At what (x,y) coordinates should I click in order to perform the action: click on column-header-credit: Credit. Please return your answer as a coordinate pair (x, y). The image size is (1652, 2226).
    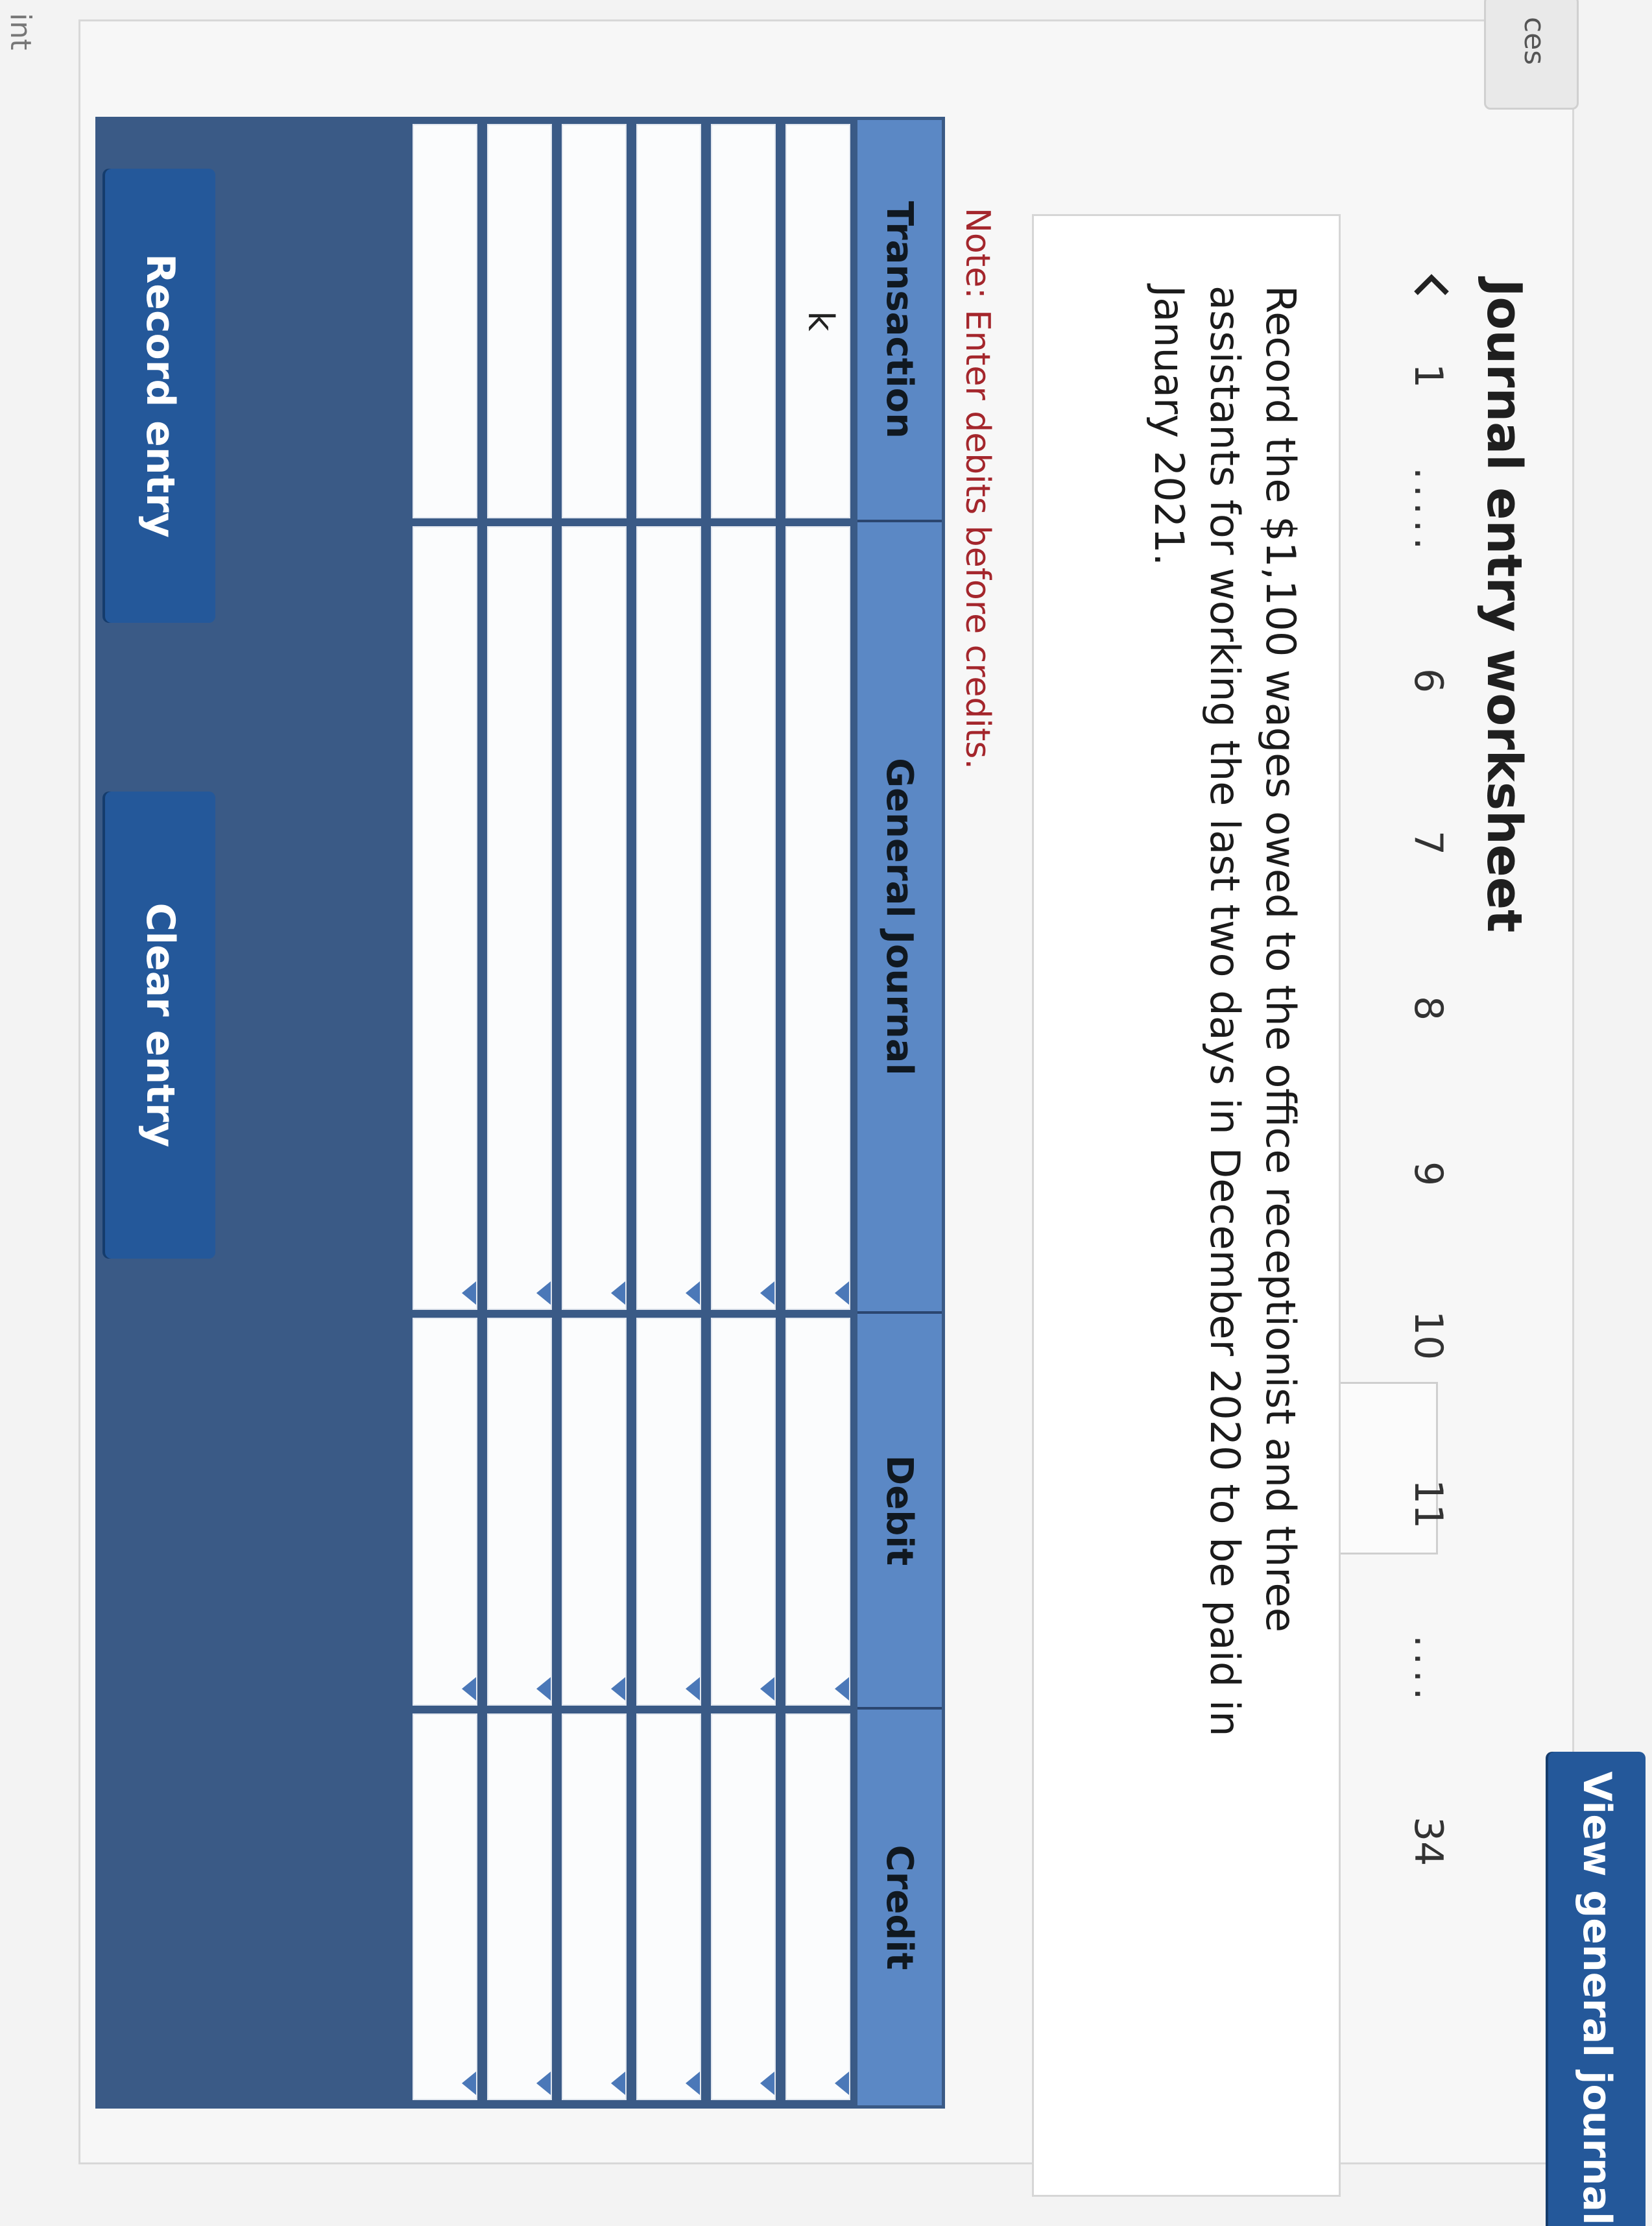
    Looking at the image, I should click on (899, 1907).